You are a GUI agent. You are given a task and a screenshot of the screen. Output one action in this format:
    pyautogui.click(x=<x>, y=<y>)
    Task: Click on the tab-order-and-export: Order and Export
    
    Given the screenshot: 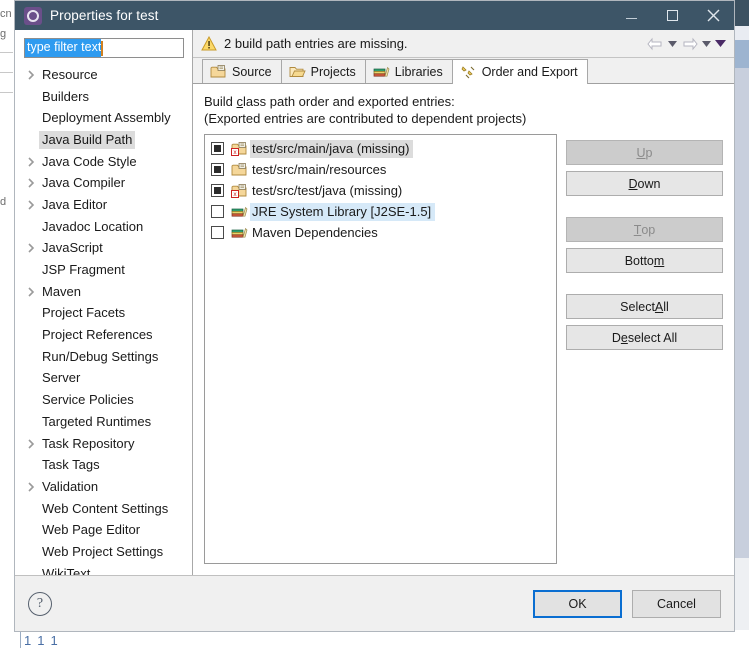 What is the action you would take?
    pyautogui.click(x=519, y=71)
    